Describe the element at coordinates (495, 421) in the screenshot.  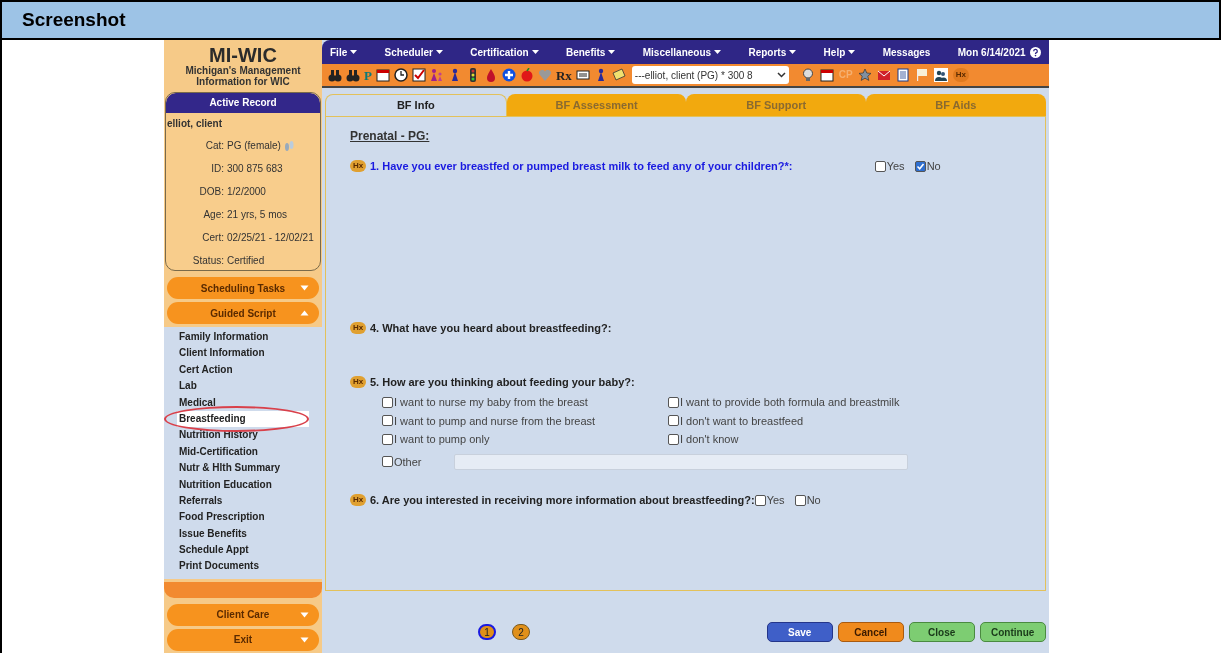
I see `option-label: I want to pump and nurse from the breast` at that location.